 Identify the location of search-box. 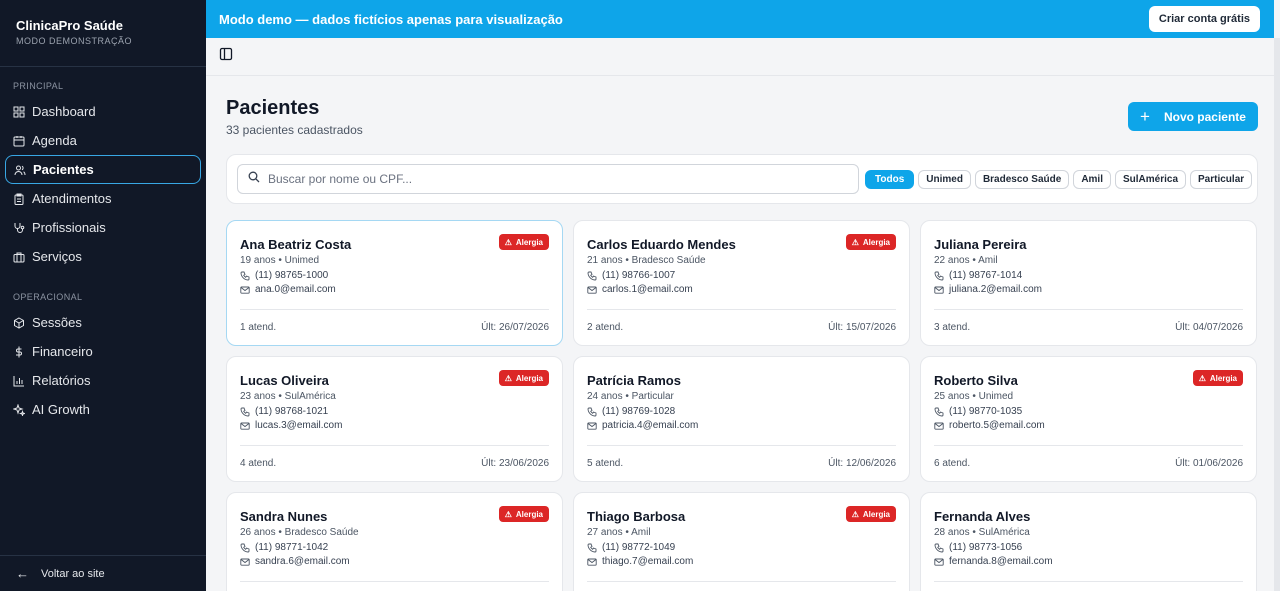
(548, 179).